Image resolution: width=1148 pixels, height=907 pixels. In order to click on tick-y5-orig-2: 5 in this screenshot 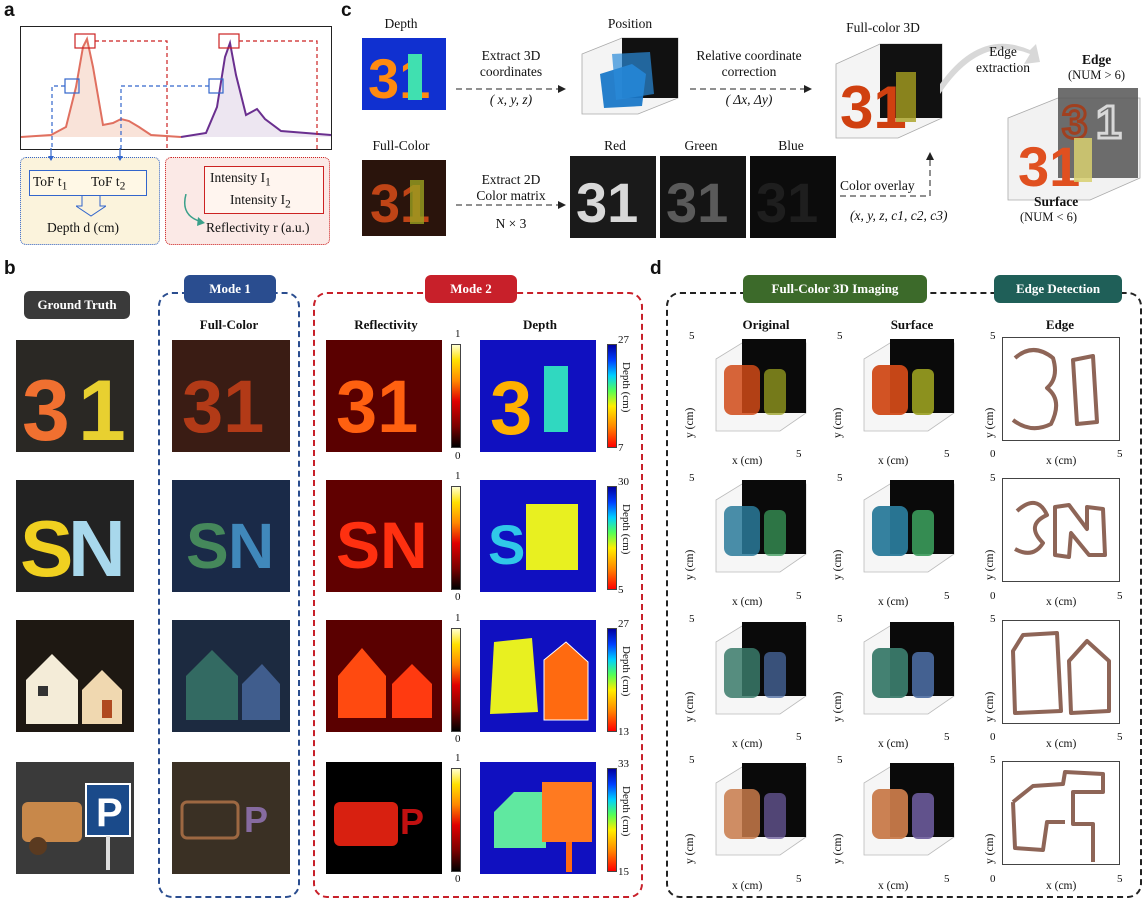, I will do `click(692, 478)`.